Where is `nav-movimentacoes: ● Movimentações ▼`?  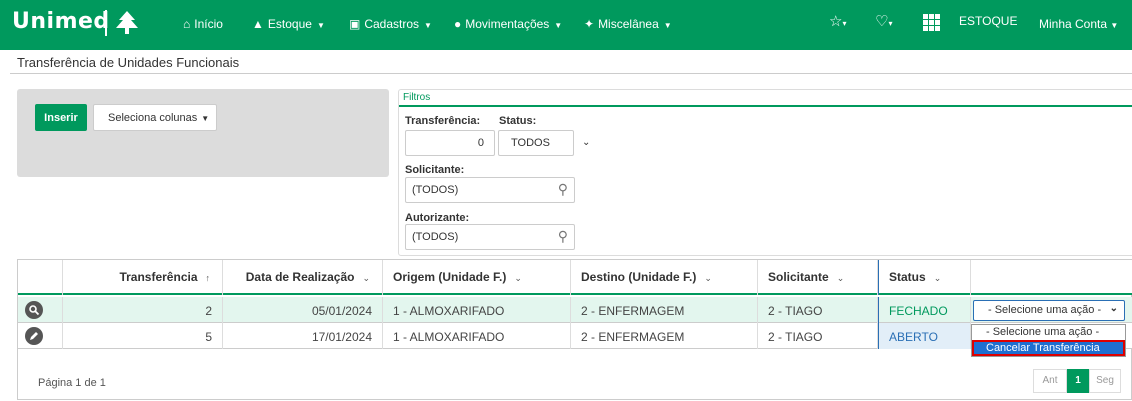
nav-movimentacoes: ● Movimentações ▼ is located at coordinates (508, 24).